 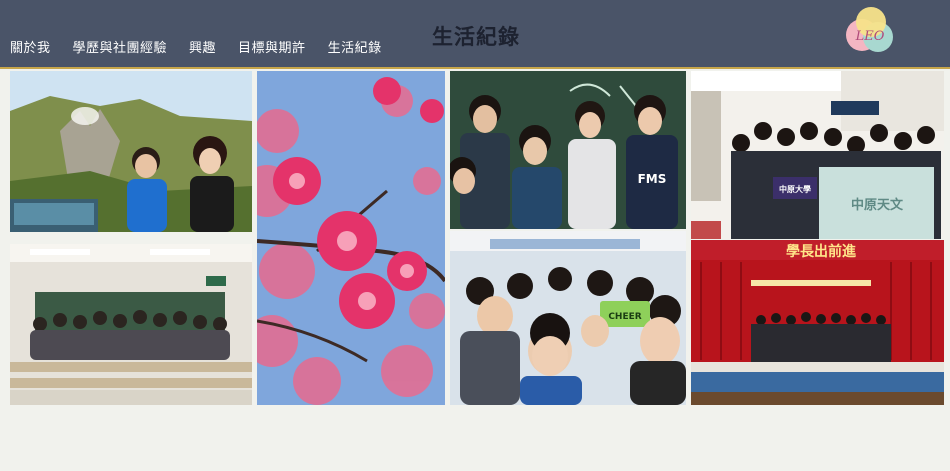 What do you see at coordinates (817, 155) in the screenshot?
I see `photo-astronomy-club: 中原大學 中原天文` at bounding box center [817, 155].